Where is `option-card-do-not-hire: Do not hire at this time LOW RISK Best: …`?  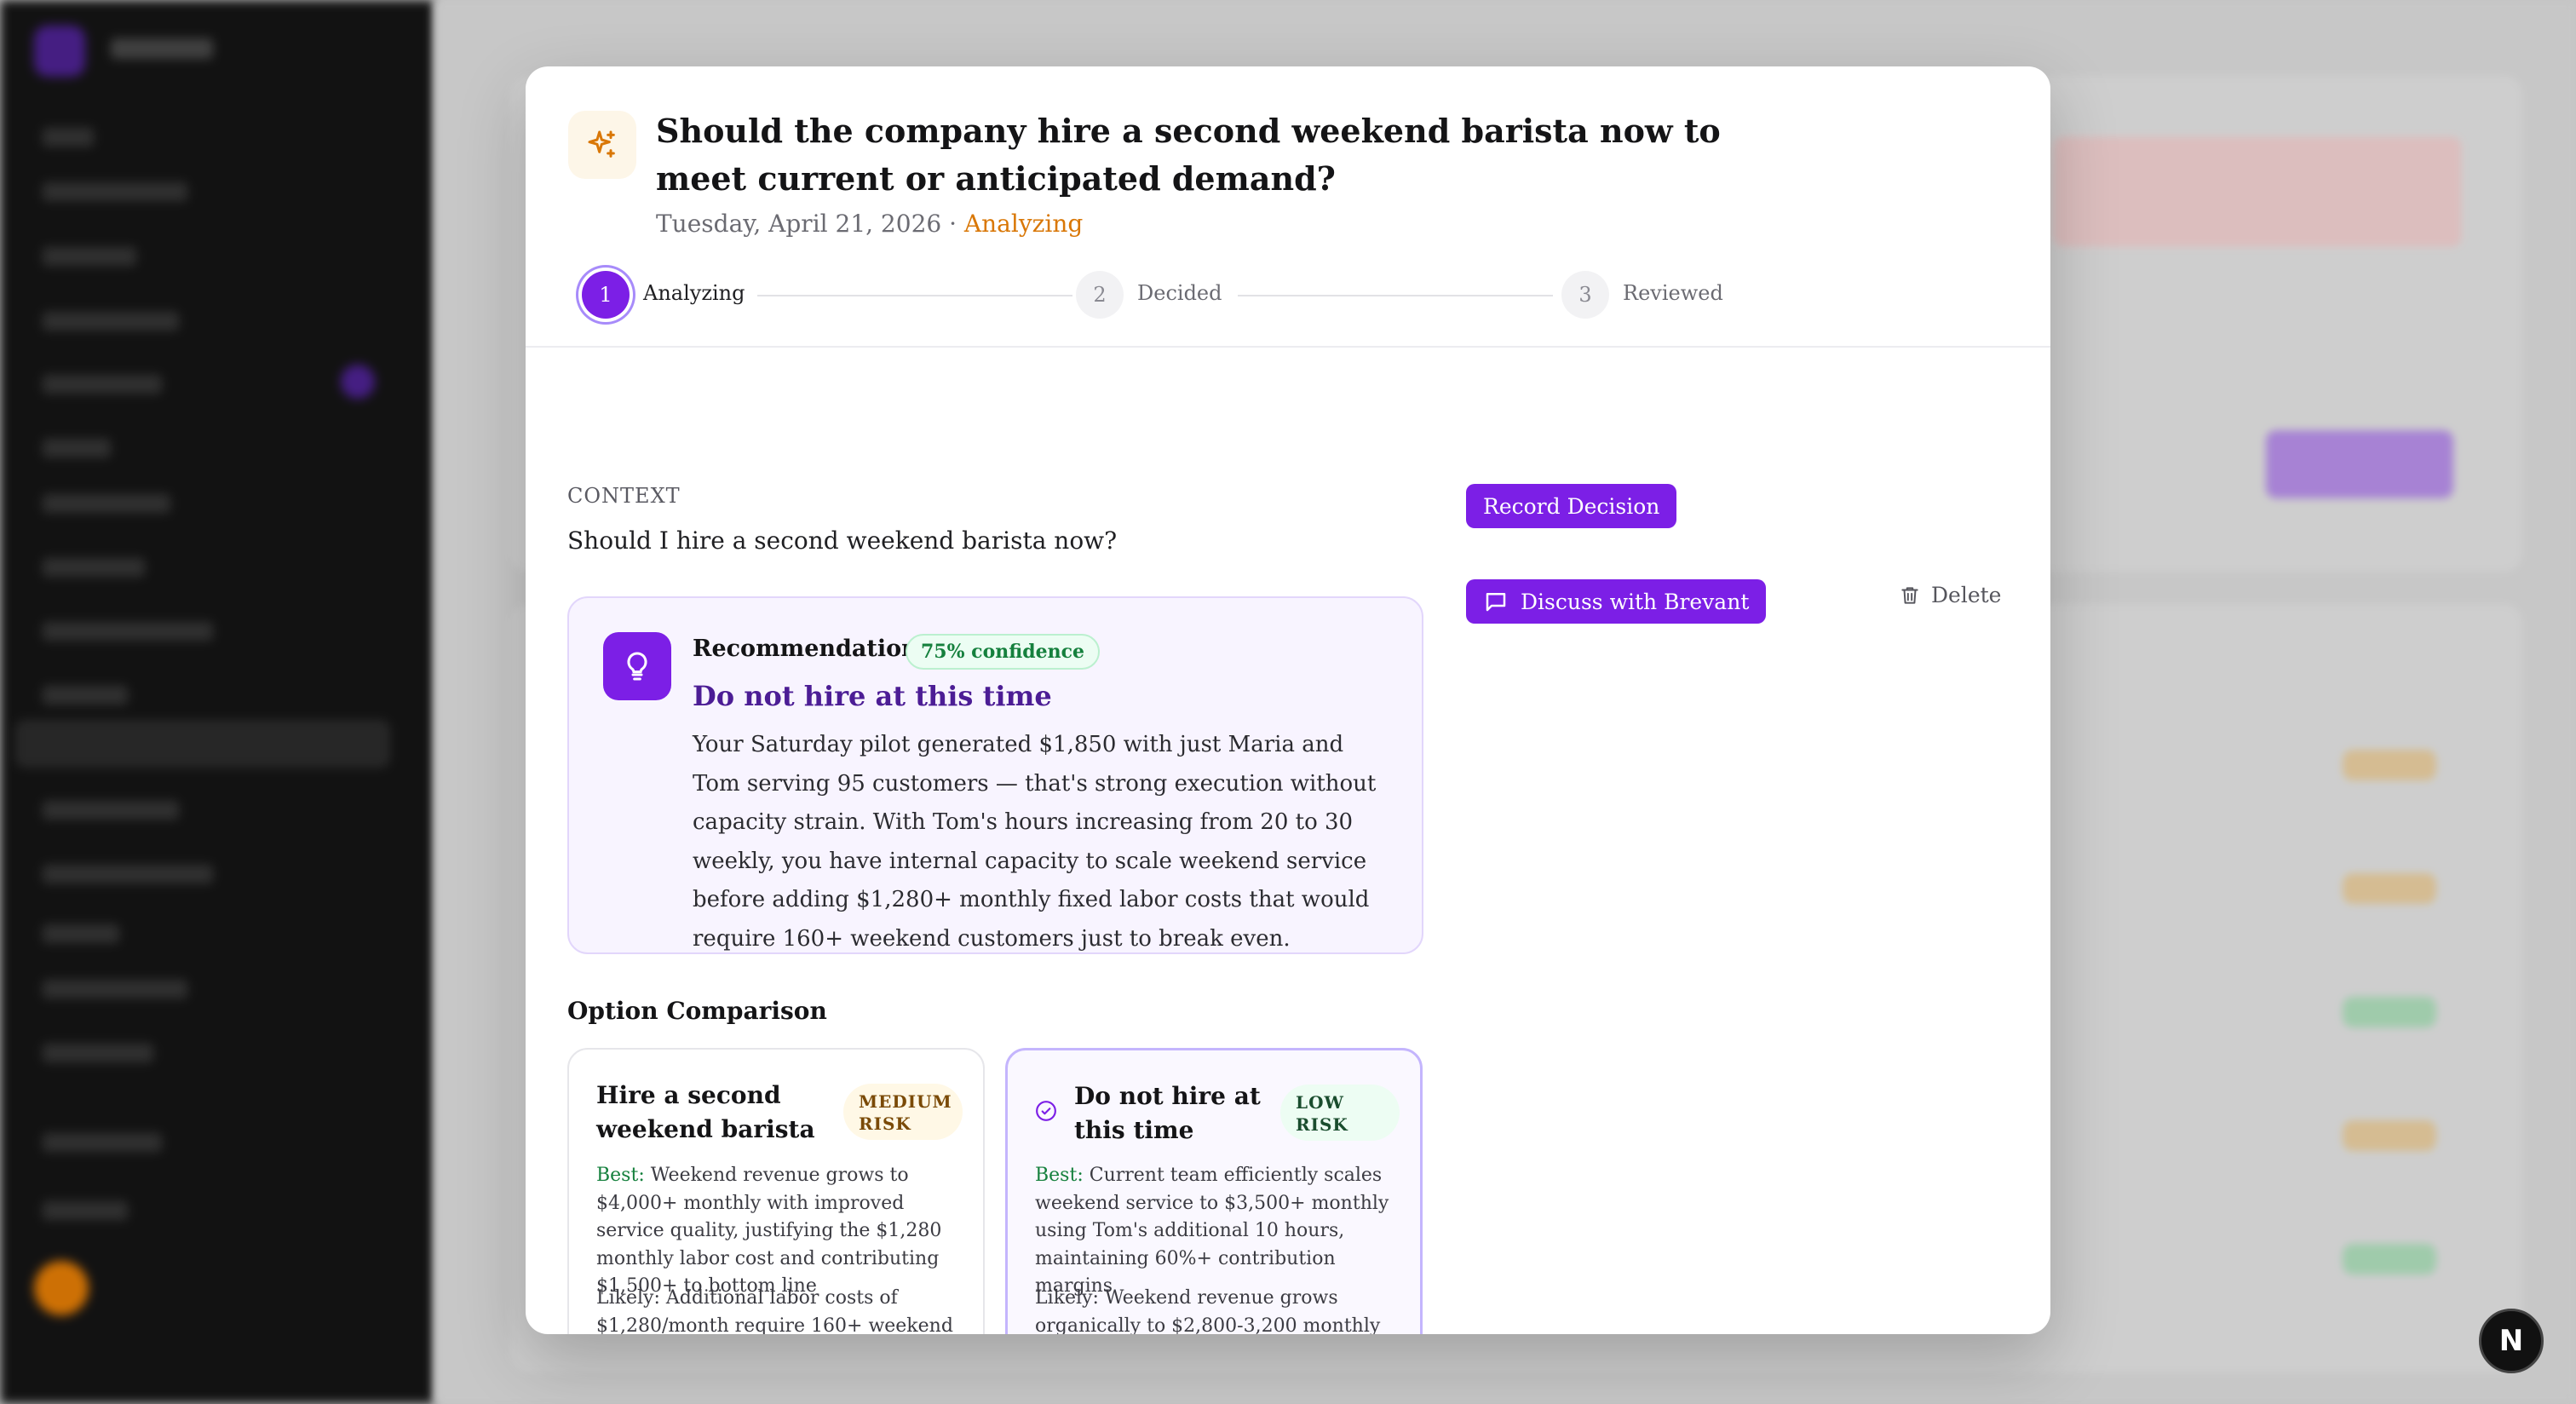
option-card-do-not-hire: Do not hire at this time LOW RISK Best: … is located at coordinates (1214, 1191).